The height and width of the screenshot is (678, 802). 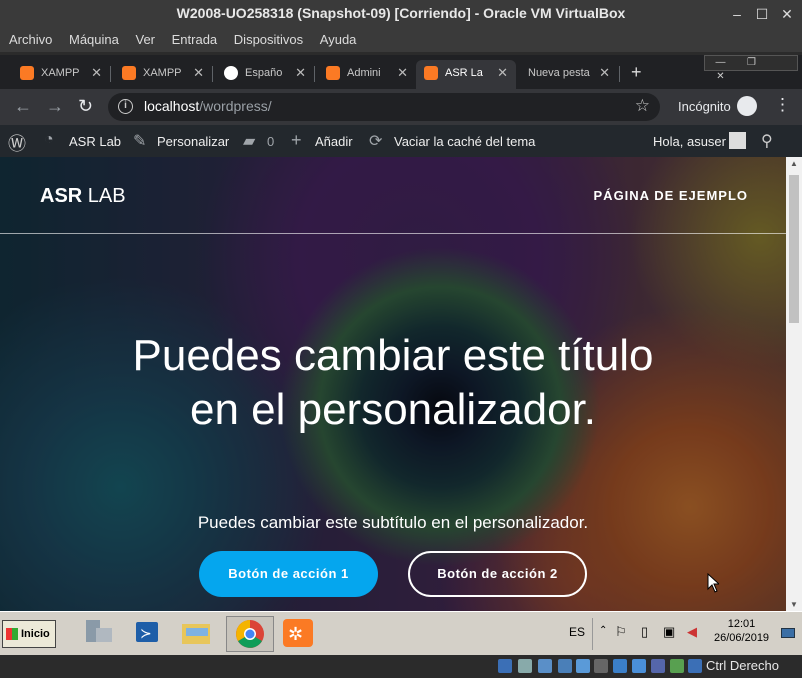 I want to click on address-bar: i localhost/wordpress/ ☆, so click(x=384, y=107).